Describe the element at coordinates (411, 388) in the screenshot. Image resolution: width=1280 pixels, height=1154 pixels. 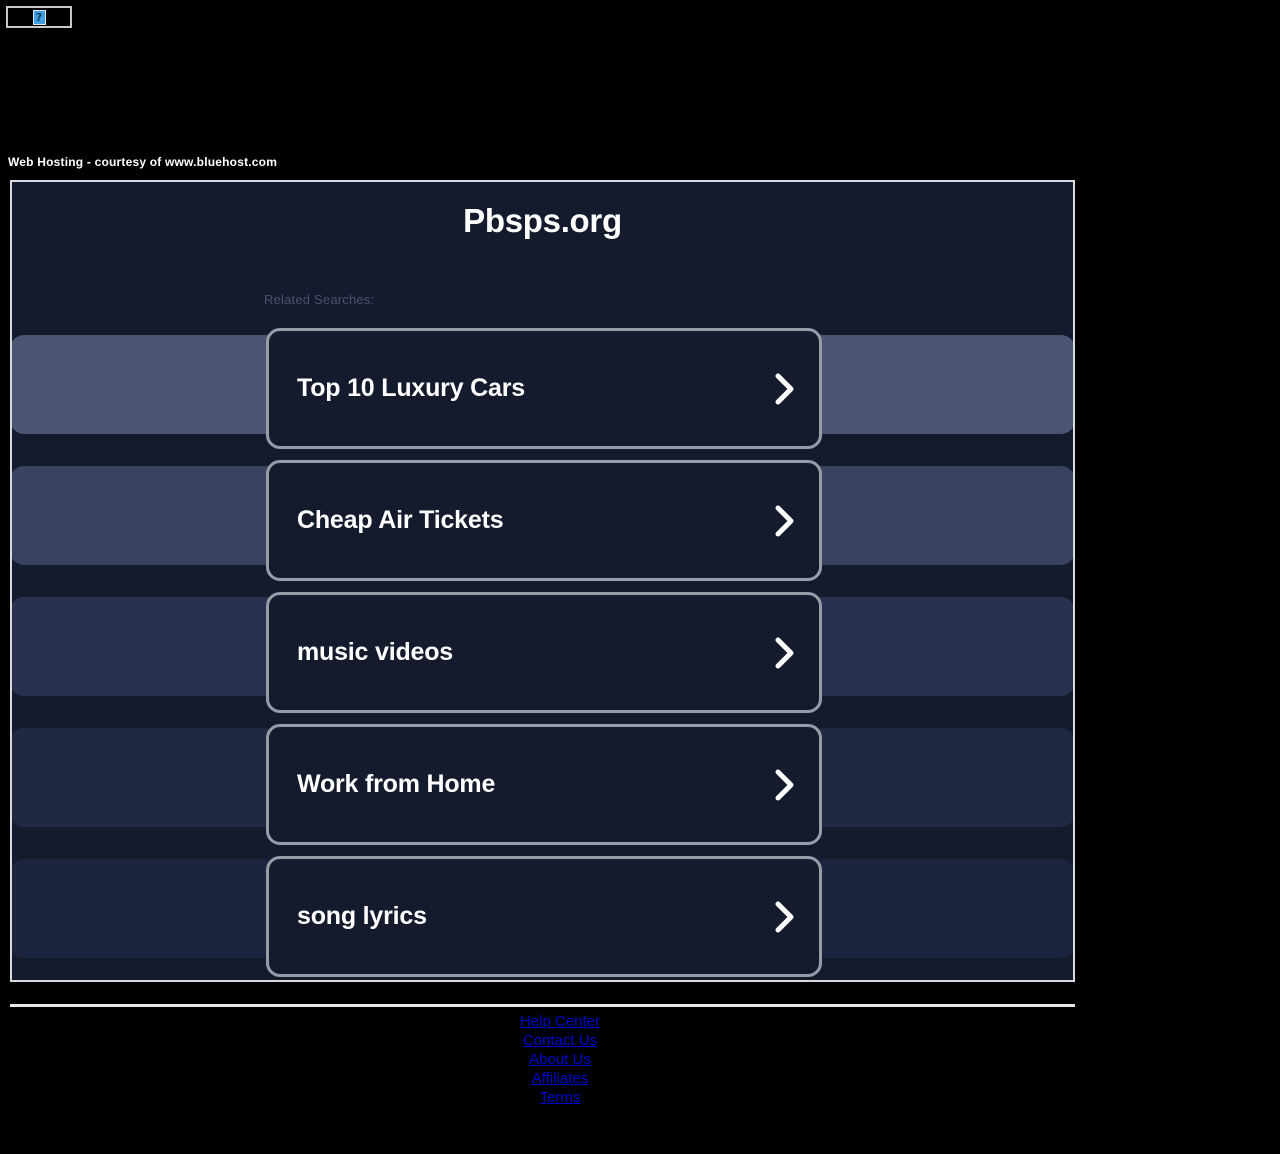
I see `related-search-label: Top 10 Luxury Cars` at that location.